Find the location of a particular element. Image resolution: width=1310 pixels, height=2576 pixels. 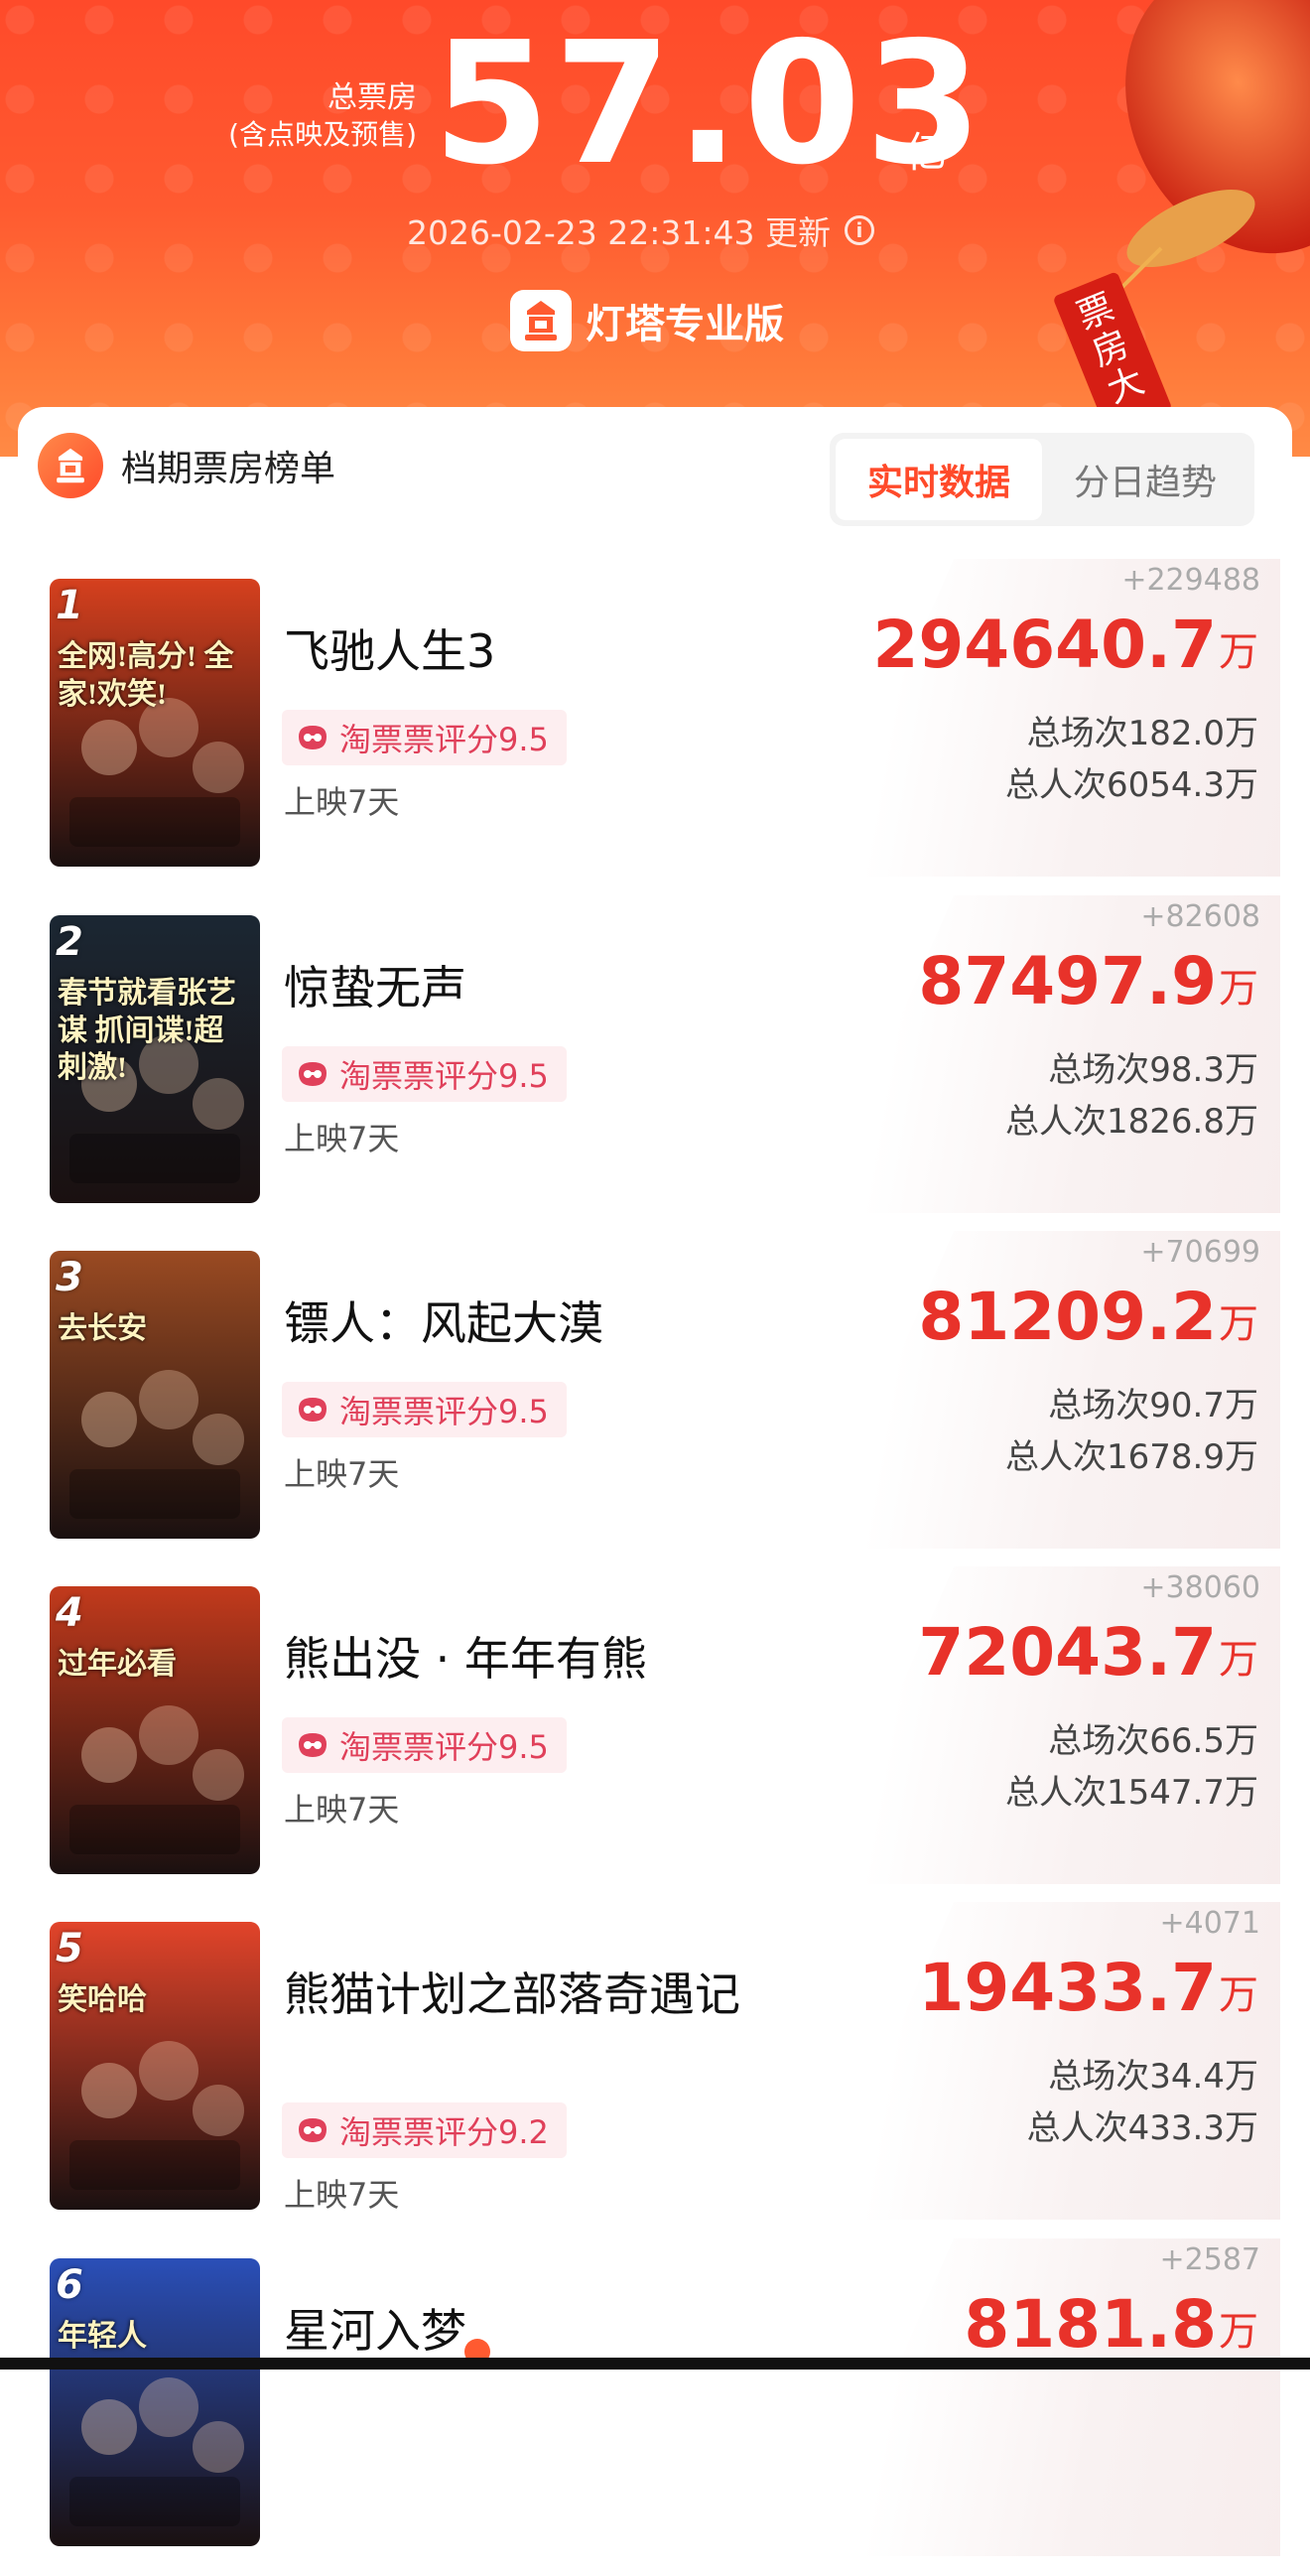

ranking-title: 档期票房榜单 is located at coordinates (228, 469).